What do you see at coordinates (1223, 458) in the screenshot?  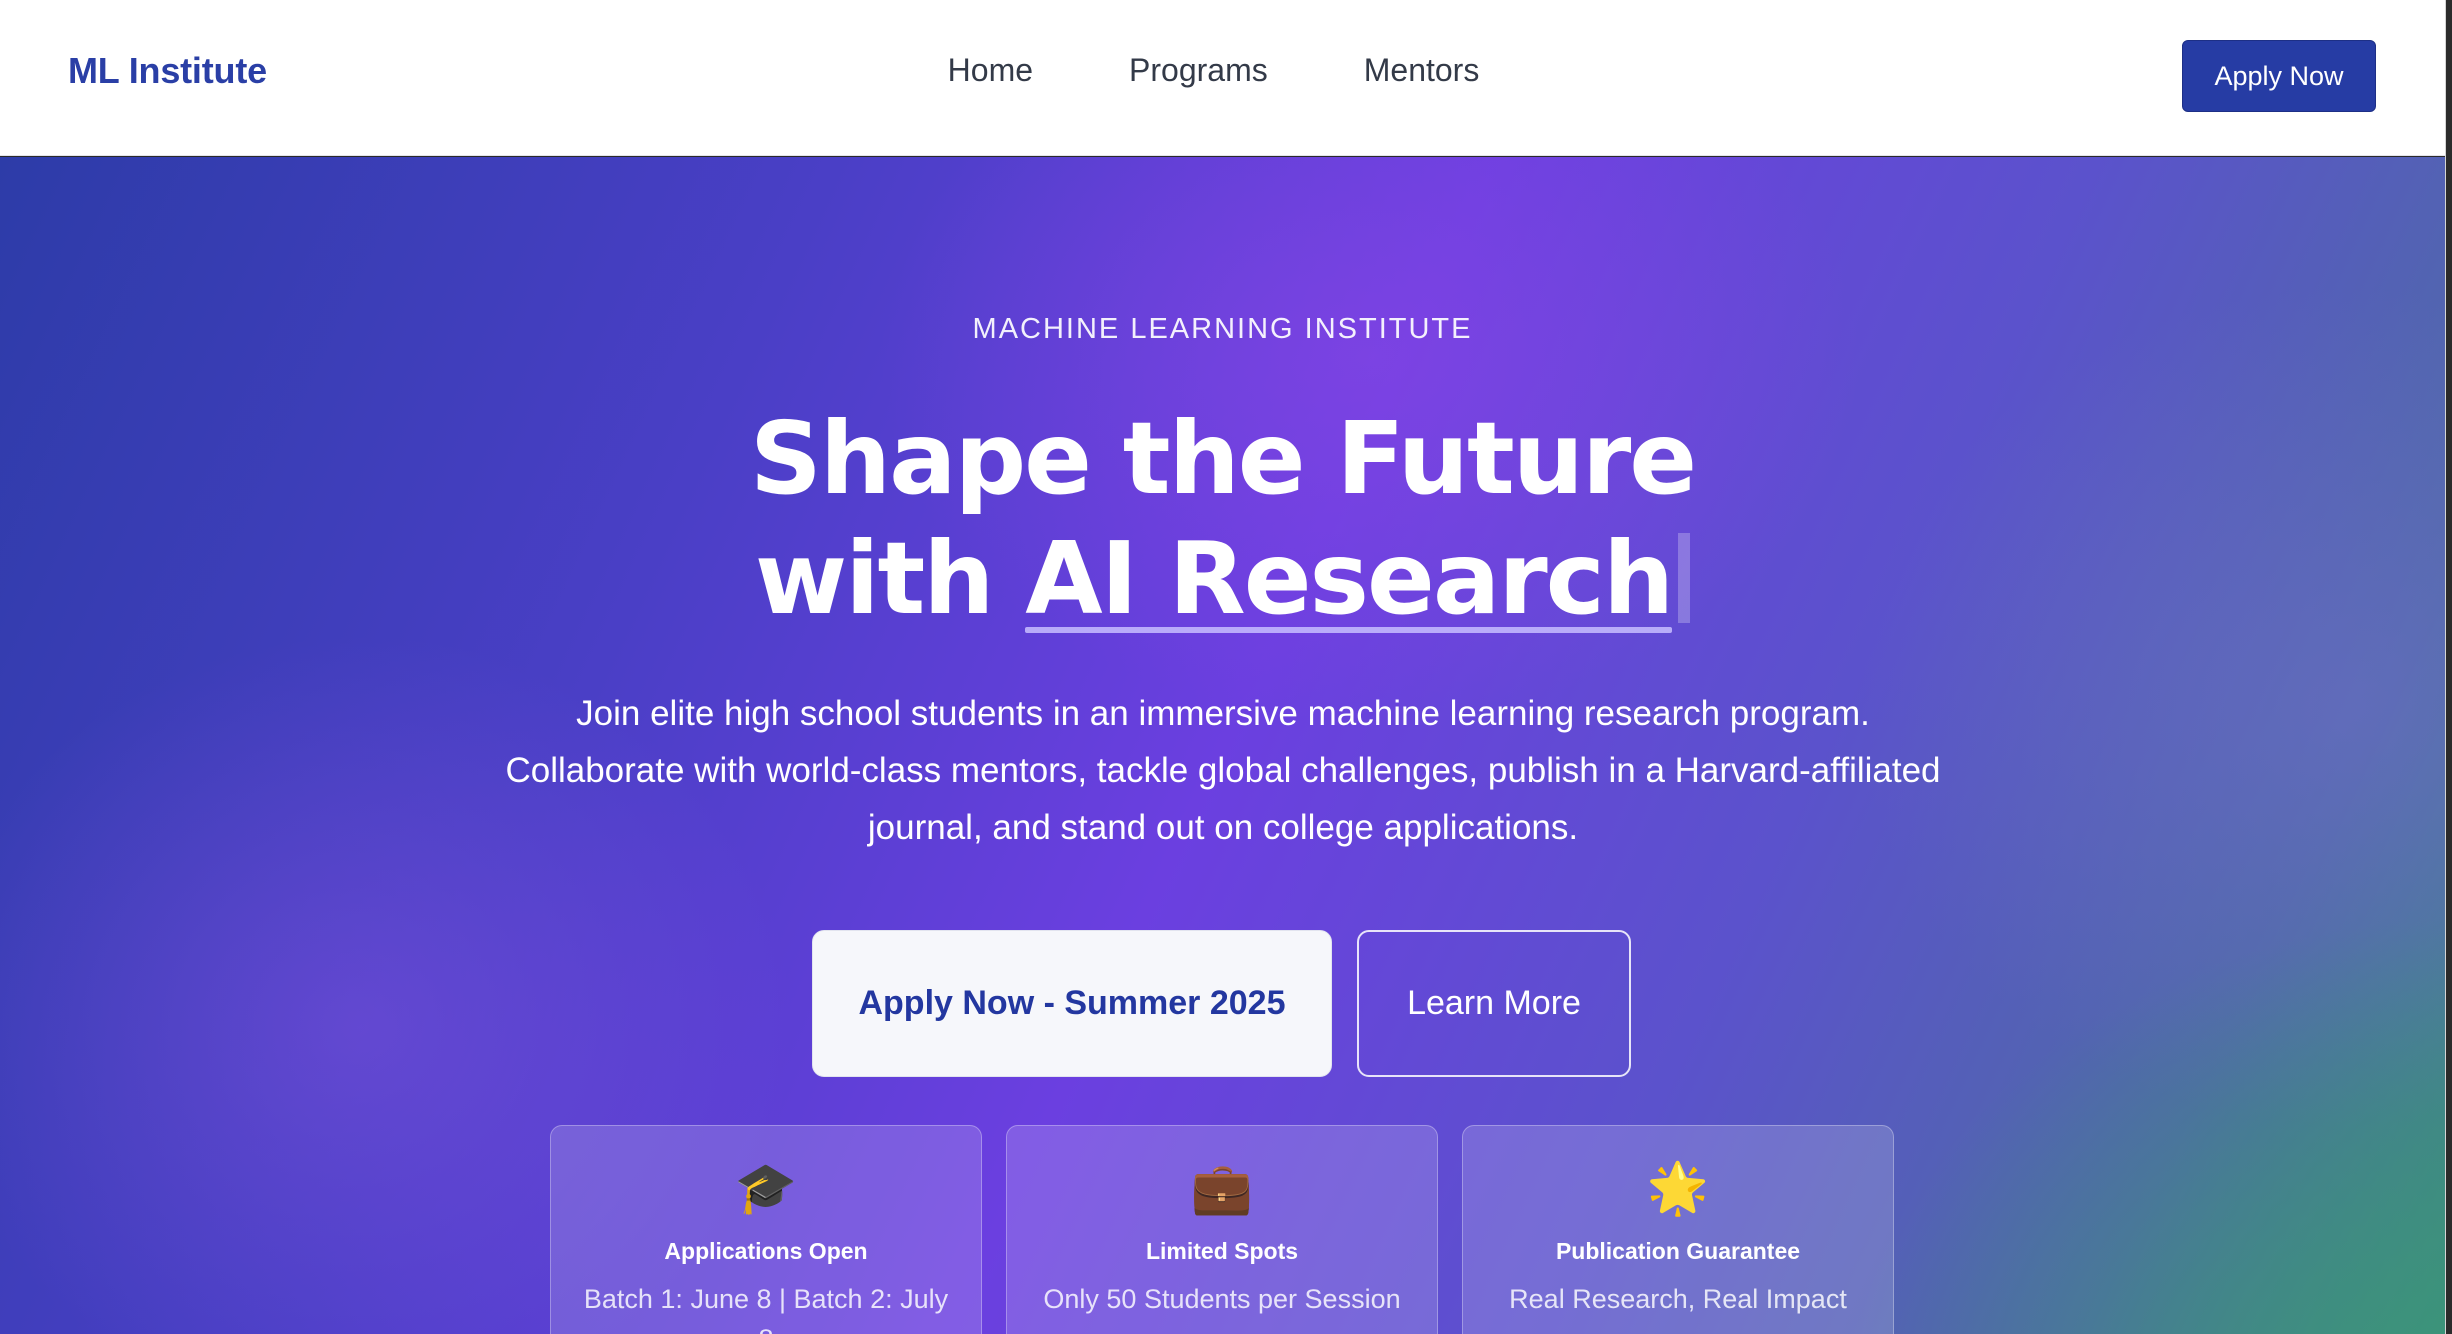 I see `headline-line-1: Shape the Future` at bounding box center [1223, 458].